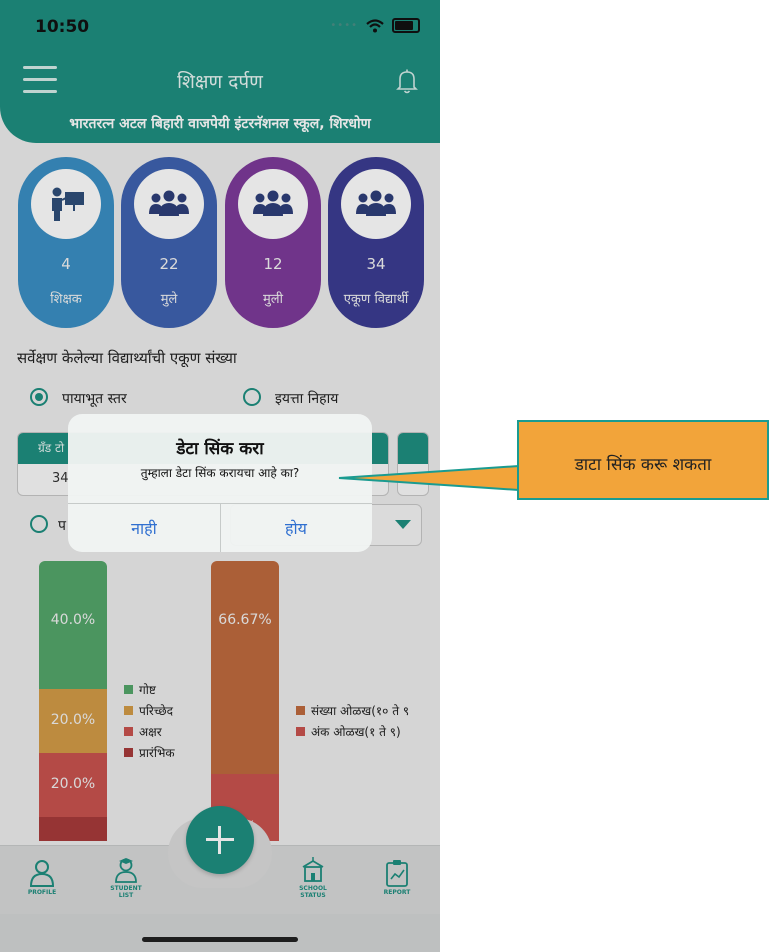 Image resolution: width=770 pixels, height=952 pixels. Describe the element at coordinates (643, 465) in the screenshot. I see `callout-text: डाटा सिंक करू शकता` at that location.